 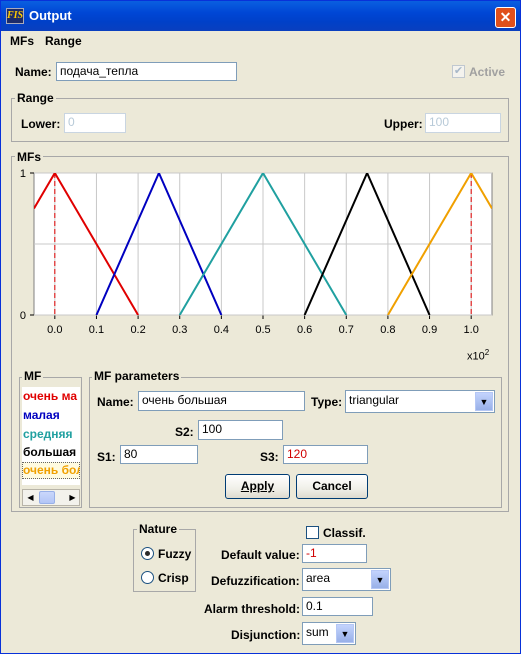 What do you see at coordinates (505, 17) in the screenshot?
I see `close-button: ✕` at bounding box center [505, 17].